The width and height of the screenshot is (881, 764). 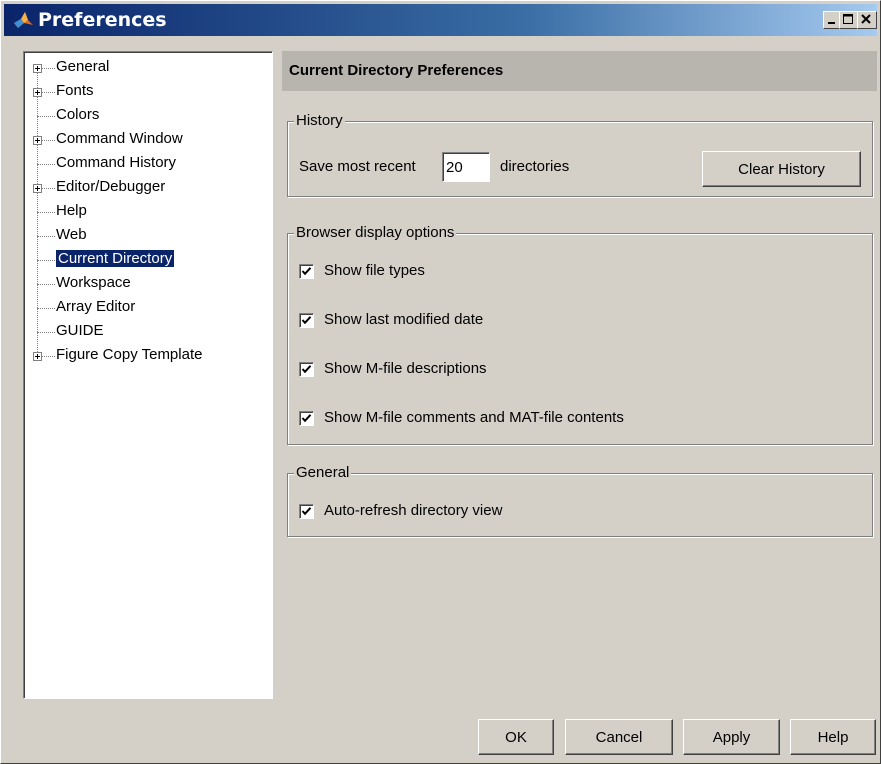 I want to click on history-legend: History, so click(x=319, y=120).